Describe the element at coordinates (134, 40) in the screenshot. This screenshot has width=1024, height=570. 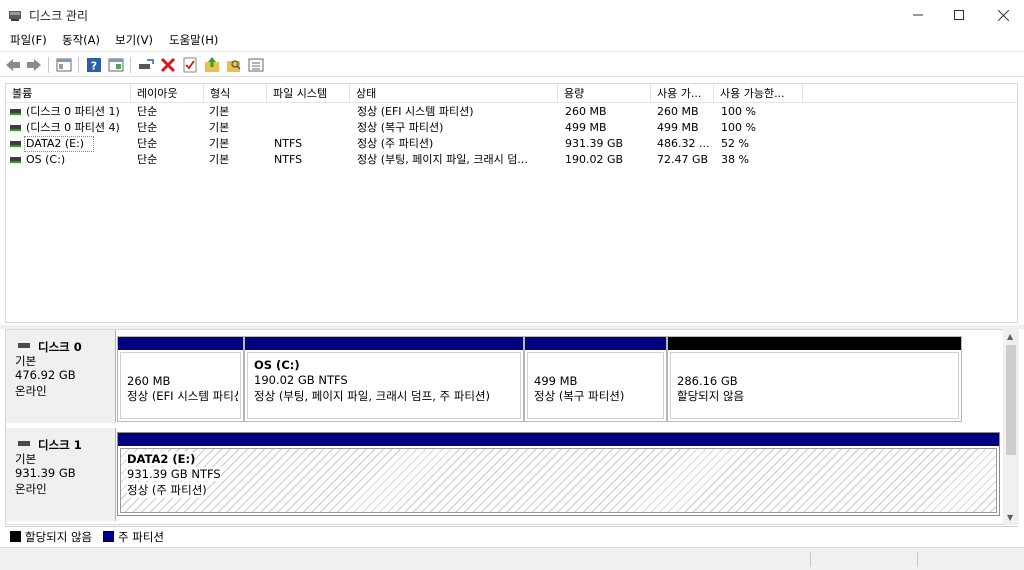
I see `menu-view: 보기(V)` at that location.